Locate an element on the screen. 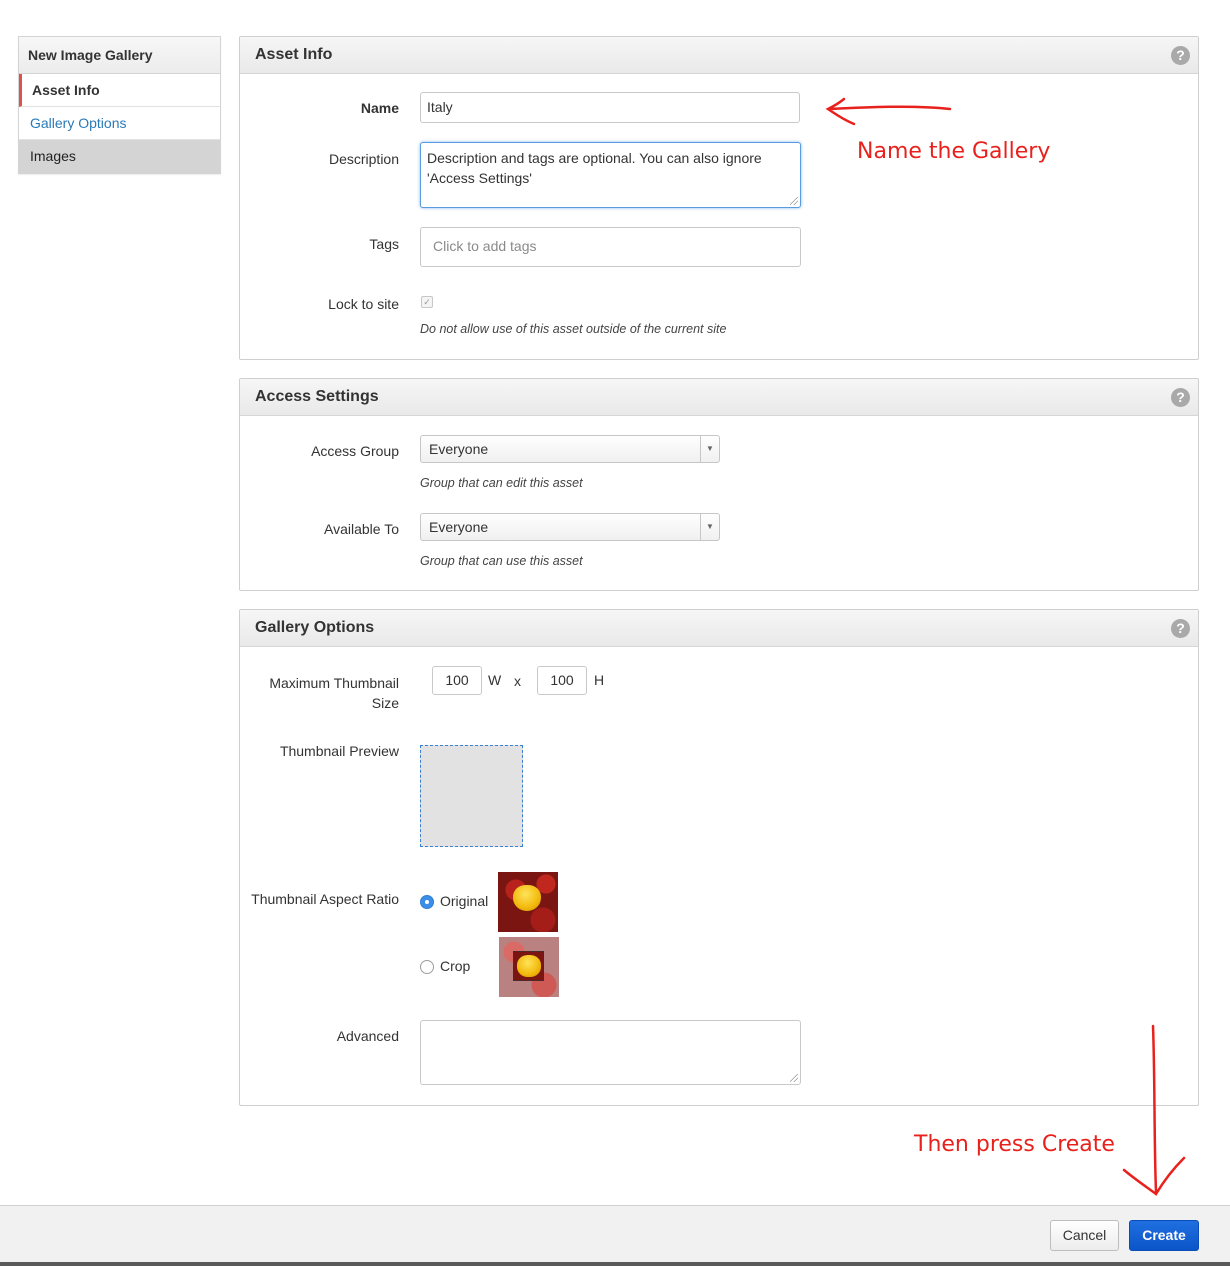  crop-area is located at coordinates (528, 966).